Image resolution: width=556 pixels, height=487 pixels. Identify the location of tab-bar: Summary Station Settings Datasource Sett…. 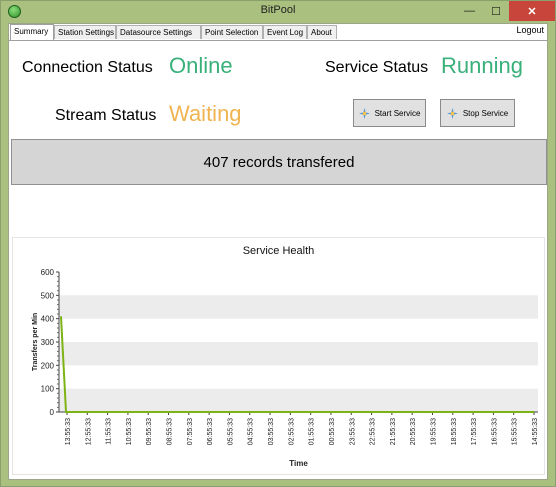
(278, 32).